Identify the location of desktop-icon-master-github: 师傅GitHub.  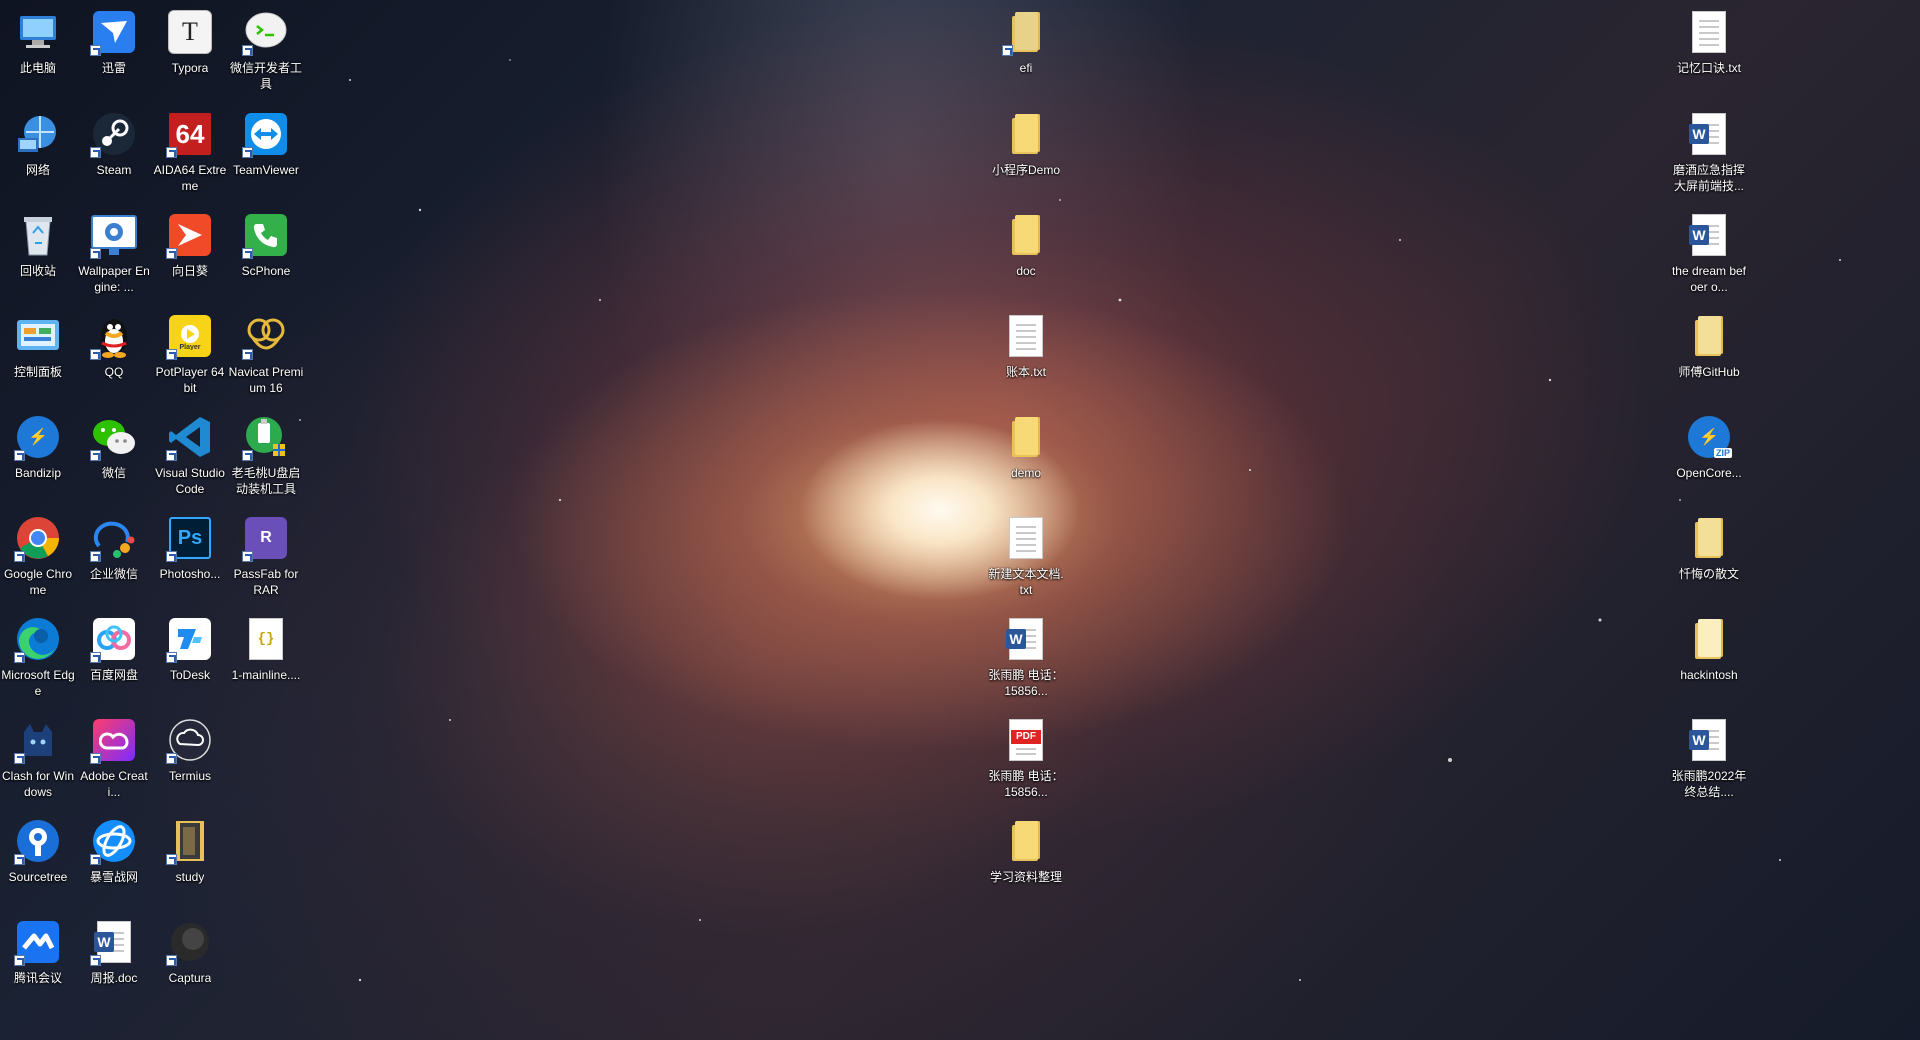
(1709, 346).